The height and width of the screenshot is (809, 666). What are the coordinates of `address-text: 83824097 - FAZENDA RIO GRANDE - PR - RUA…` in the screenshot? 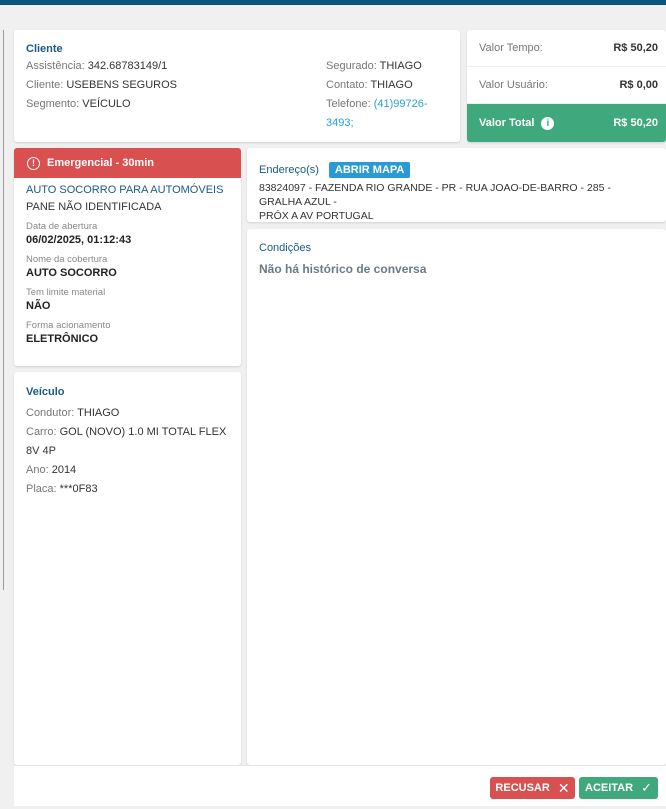 It's located at (435, 202).